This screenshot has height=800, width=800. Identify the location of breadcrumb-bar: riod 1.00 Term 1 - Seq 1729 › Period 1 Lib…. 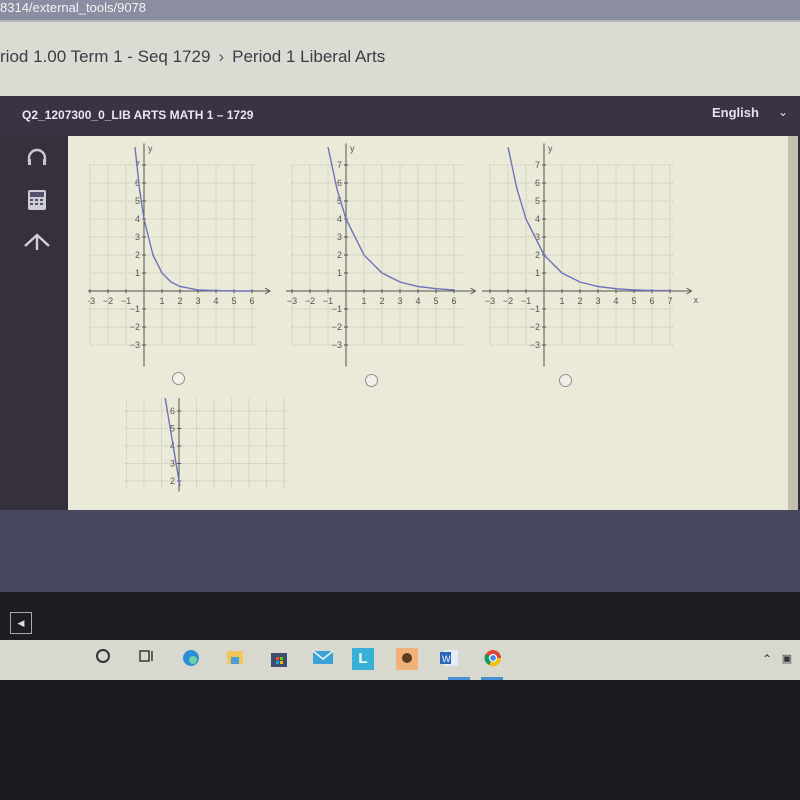
(400, 58).